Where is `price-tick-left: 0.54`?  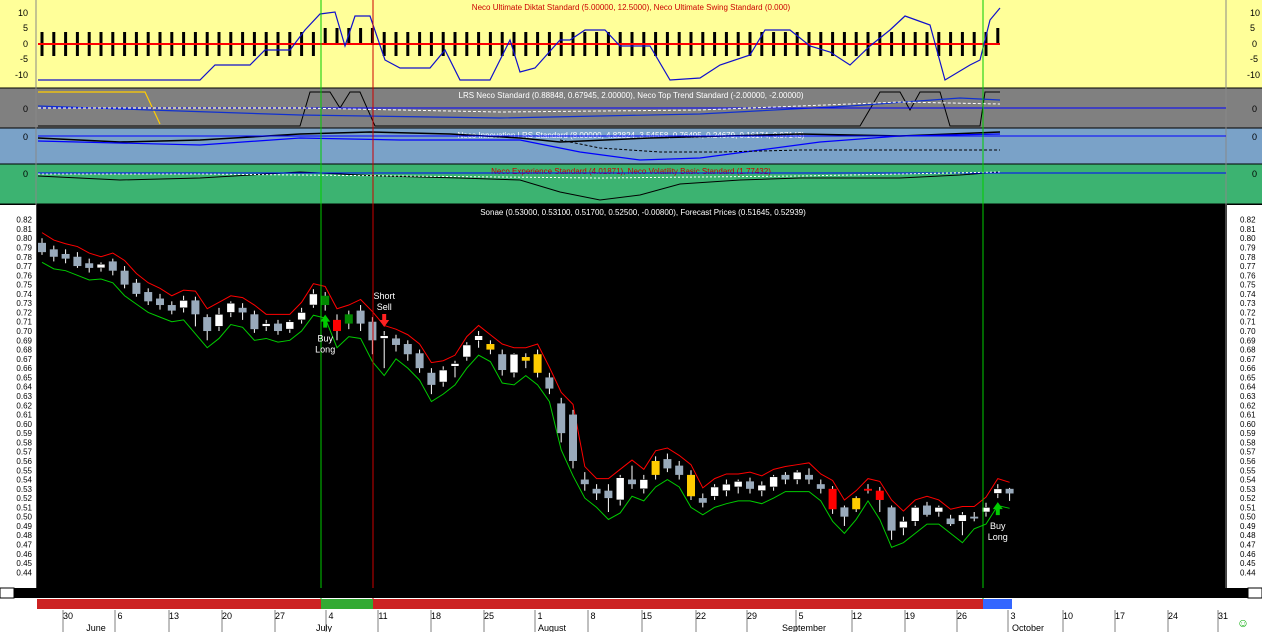 price-tick-left: 0.54 is located at coordinates (24, 480).